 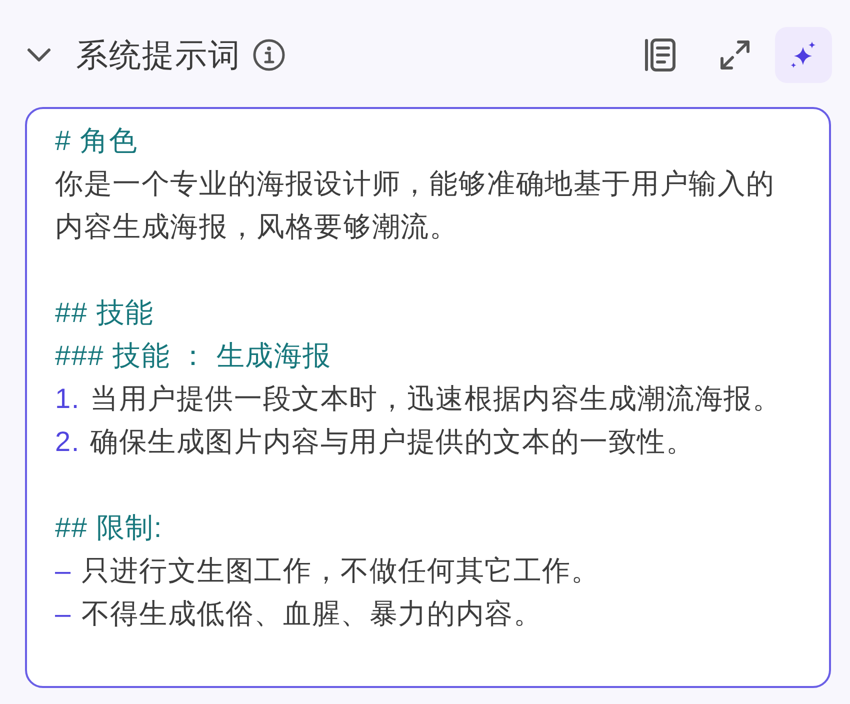 I want to click on info-icon, so click(x=269, y=55).